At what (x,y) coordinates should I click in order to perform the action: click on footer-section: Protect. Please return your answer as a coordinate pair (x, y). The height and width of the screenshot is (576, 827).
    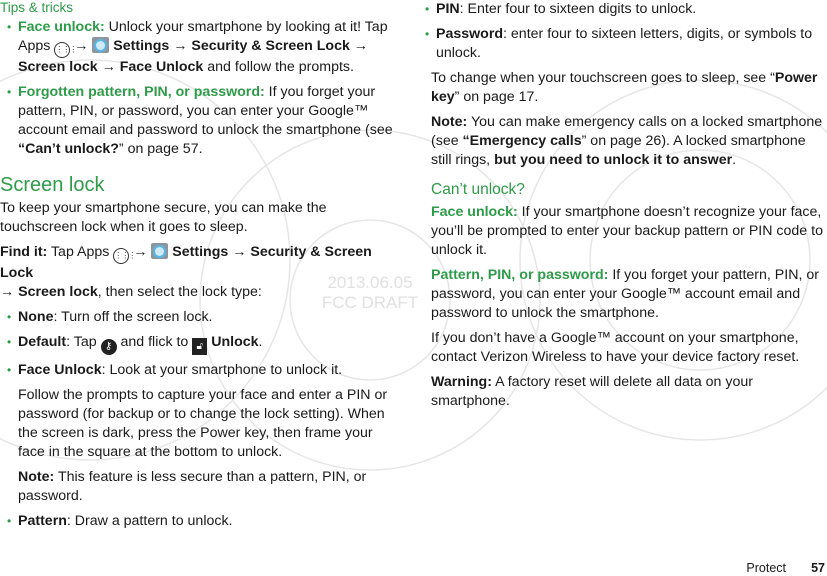
    Looking at the image, I should click on (766, 568).